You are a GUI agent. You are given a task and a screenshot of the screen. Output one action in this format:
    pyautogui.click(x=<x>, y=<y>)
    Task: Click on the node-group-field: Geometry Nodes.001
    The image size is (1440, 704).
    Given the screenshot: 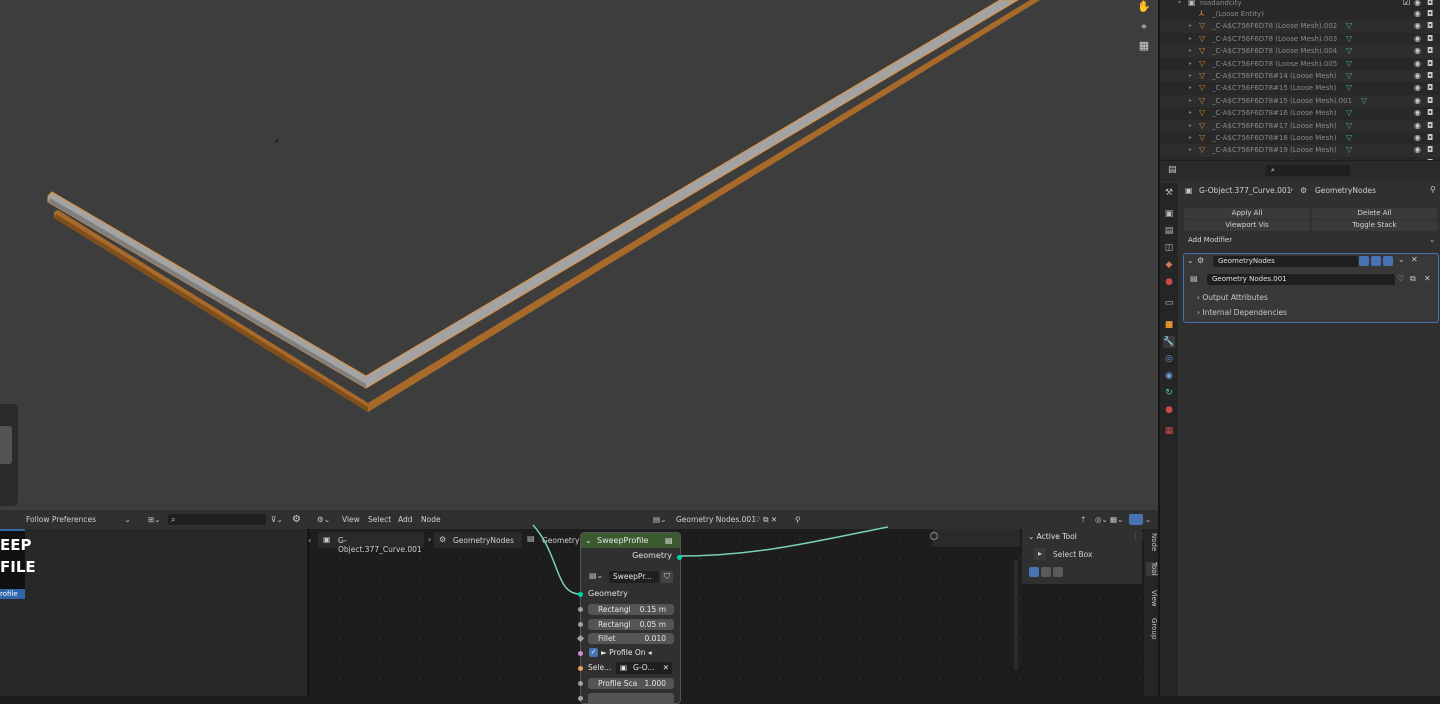 What is the action you would take?
    pyautogui.click(x=1301, y=279)
    